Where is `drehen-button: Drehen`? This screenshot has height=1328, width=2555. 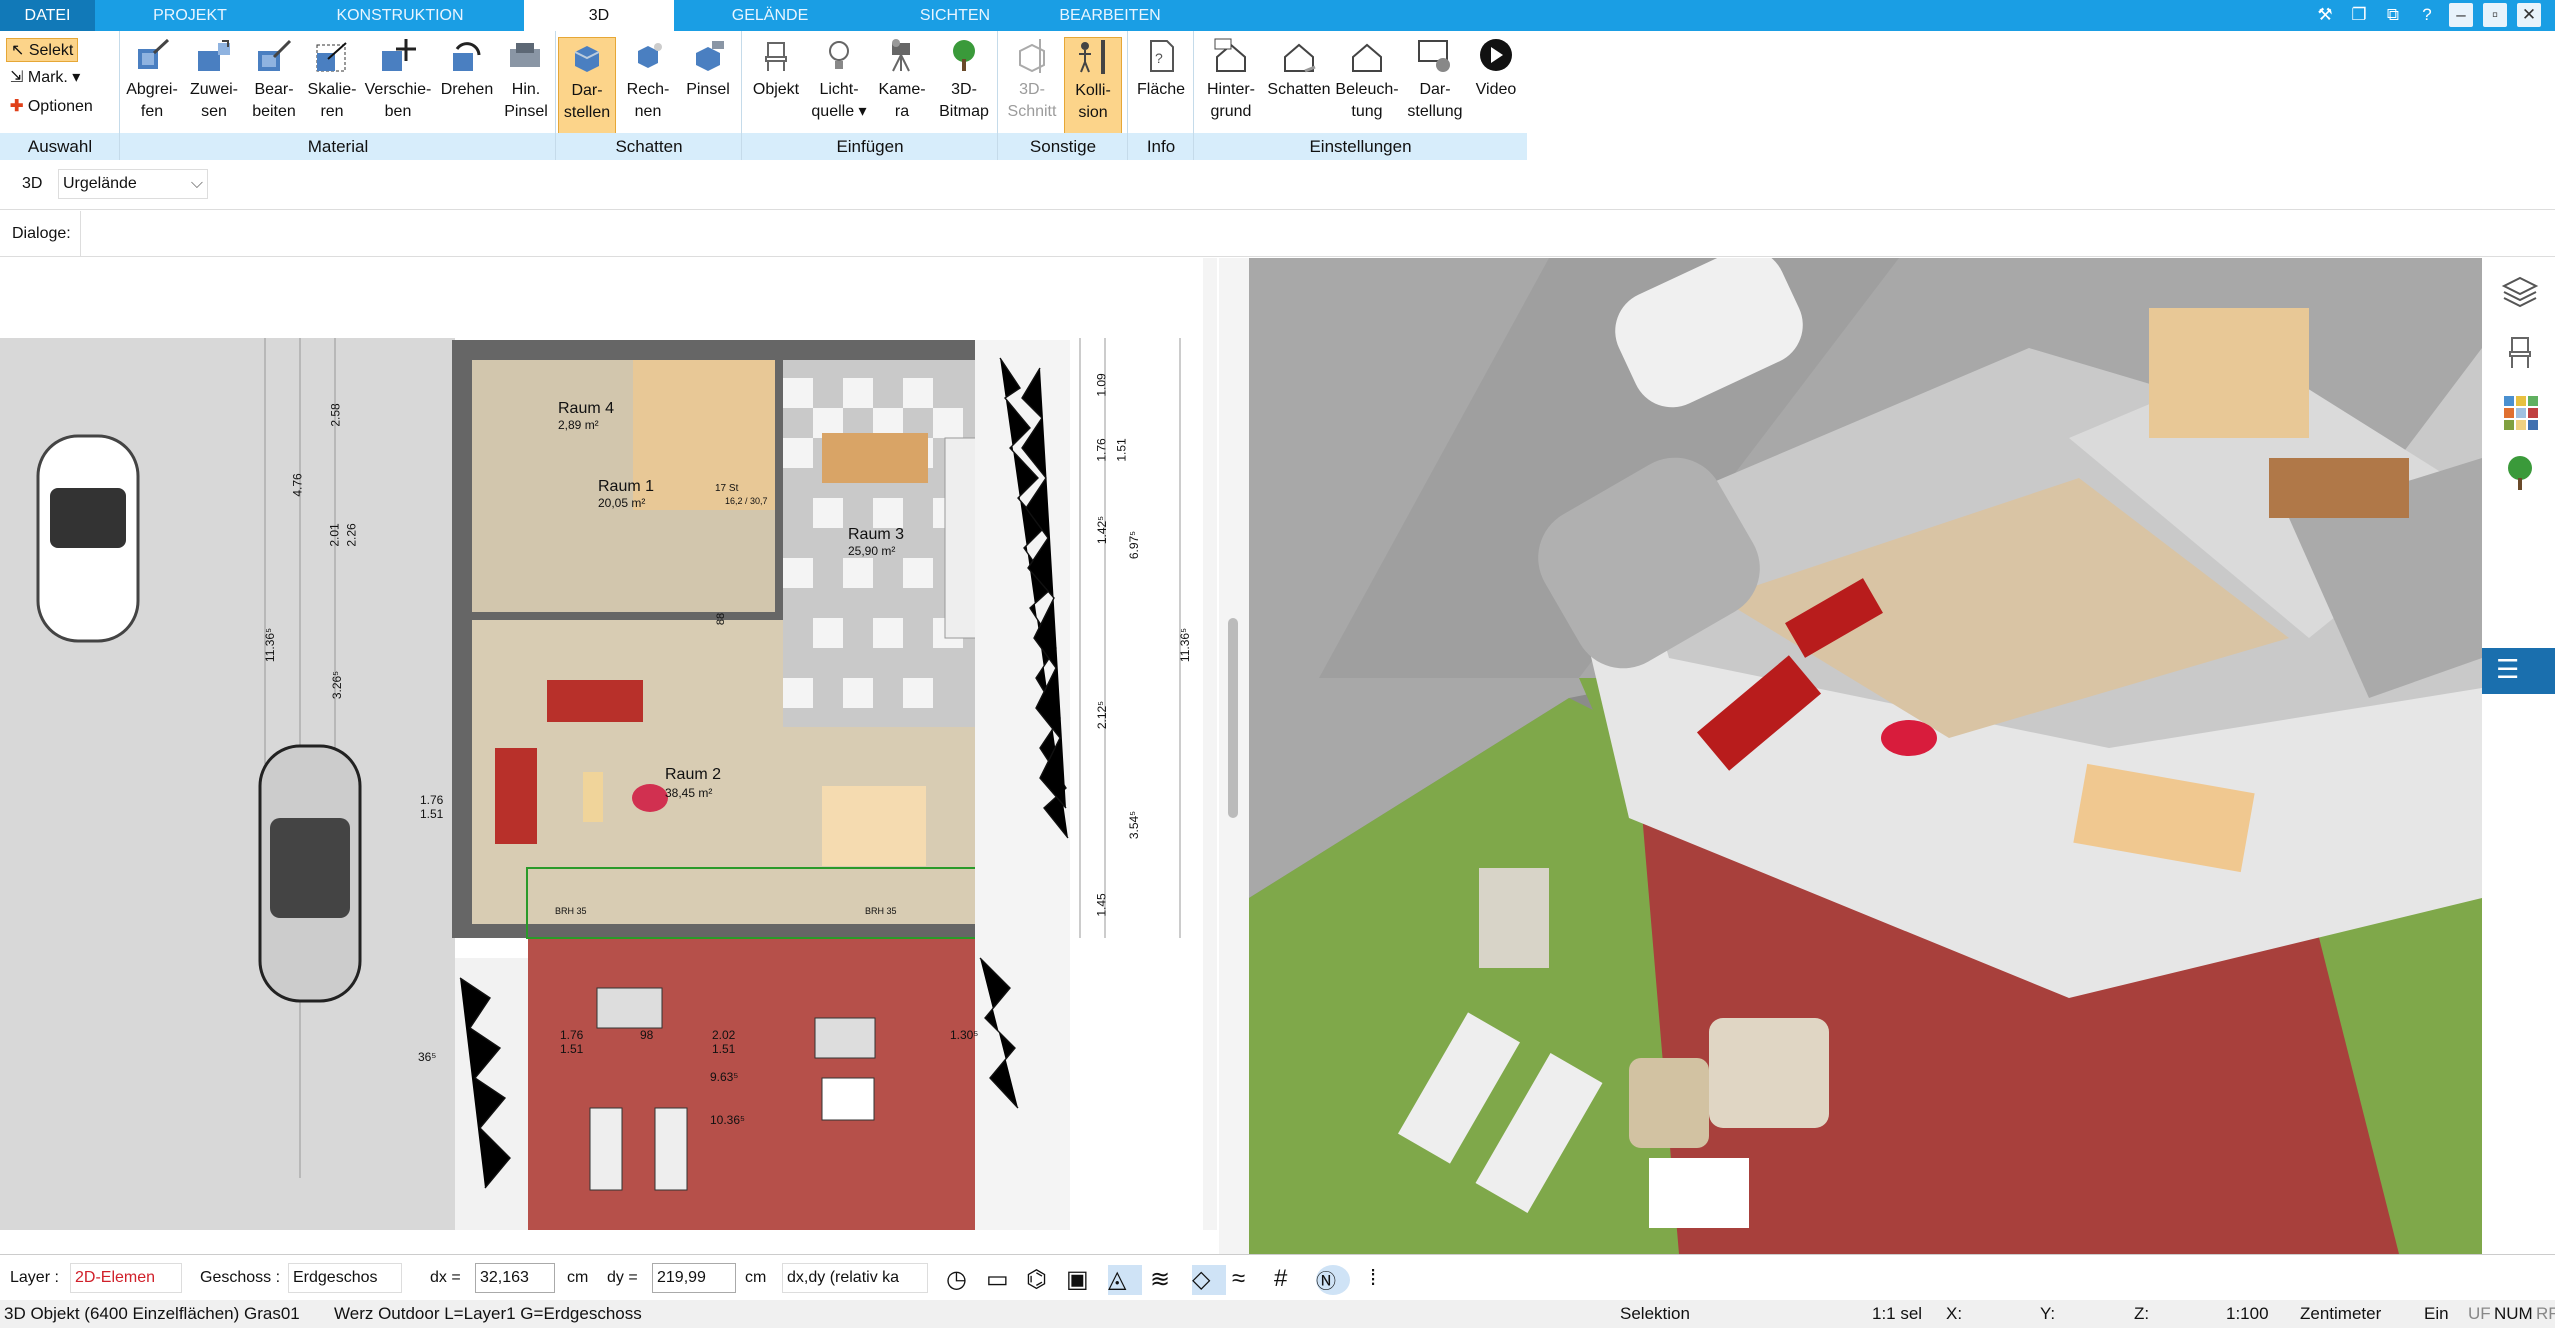
drehen-button: Drehen is located at coordinates (467, 69).